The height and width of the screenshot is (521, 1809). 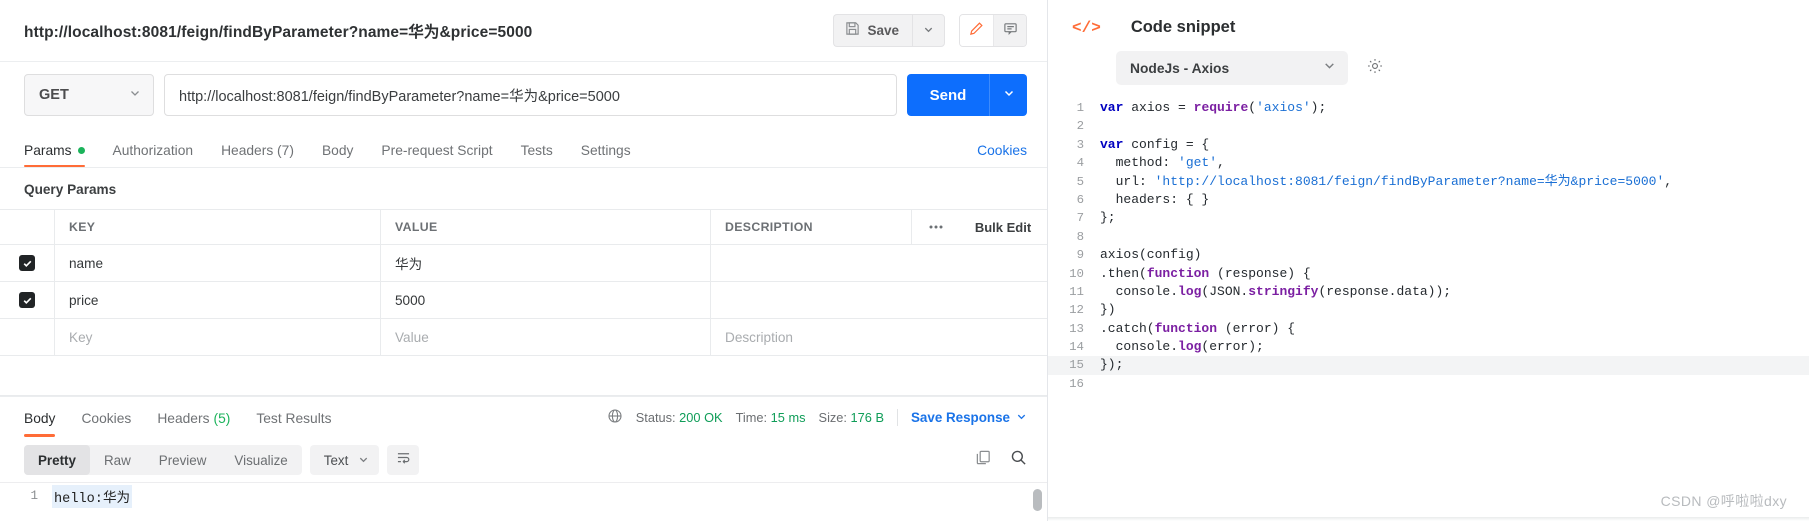 I want to click on table-row: name 华为, so click(x=523, y=263).